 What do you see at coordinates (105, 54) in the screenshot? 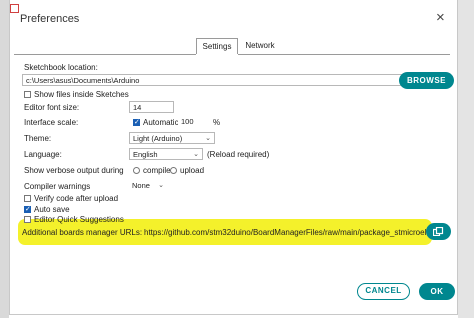
I see `tab-divider-left` at bounding box center [105, 54].